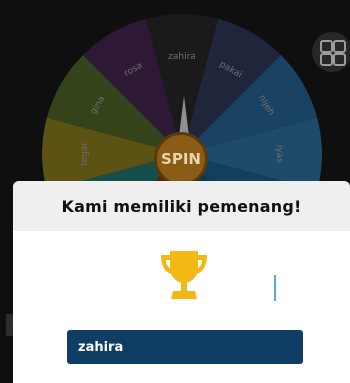  I want to click on spin-label: SPIN, so click(181, 159).